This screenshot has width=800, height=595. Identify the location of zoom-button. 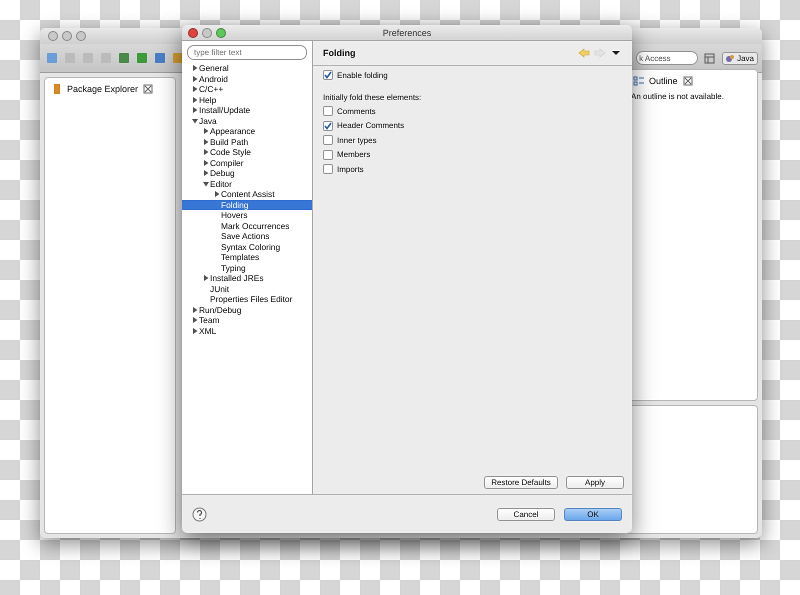
(221, 33).